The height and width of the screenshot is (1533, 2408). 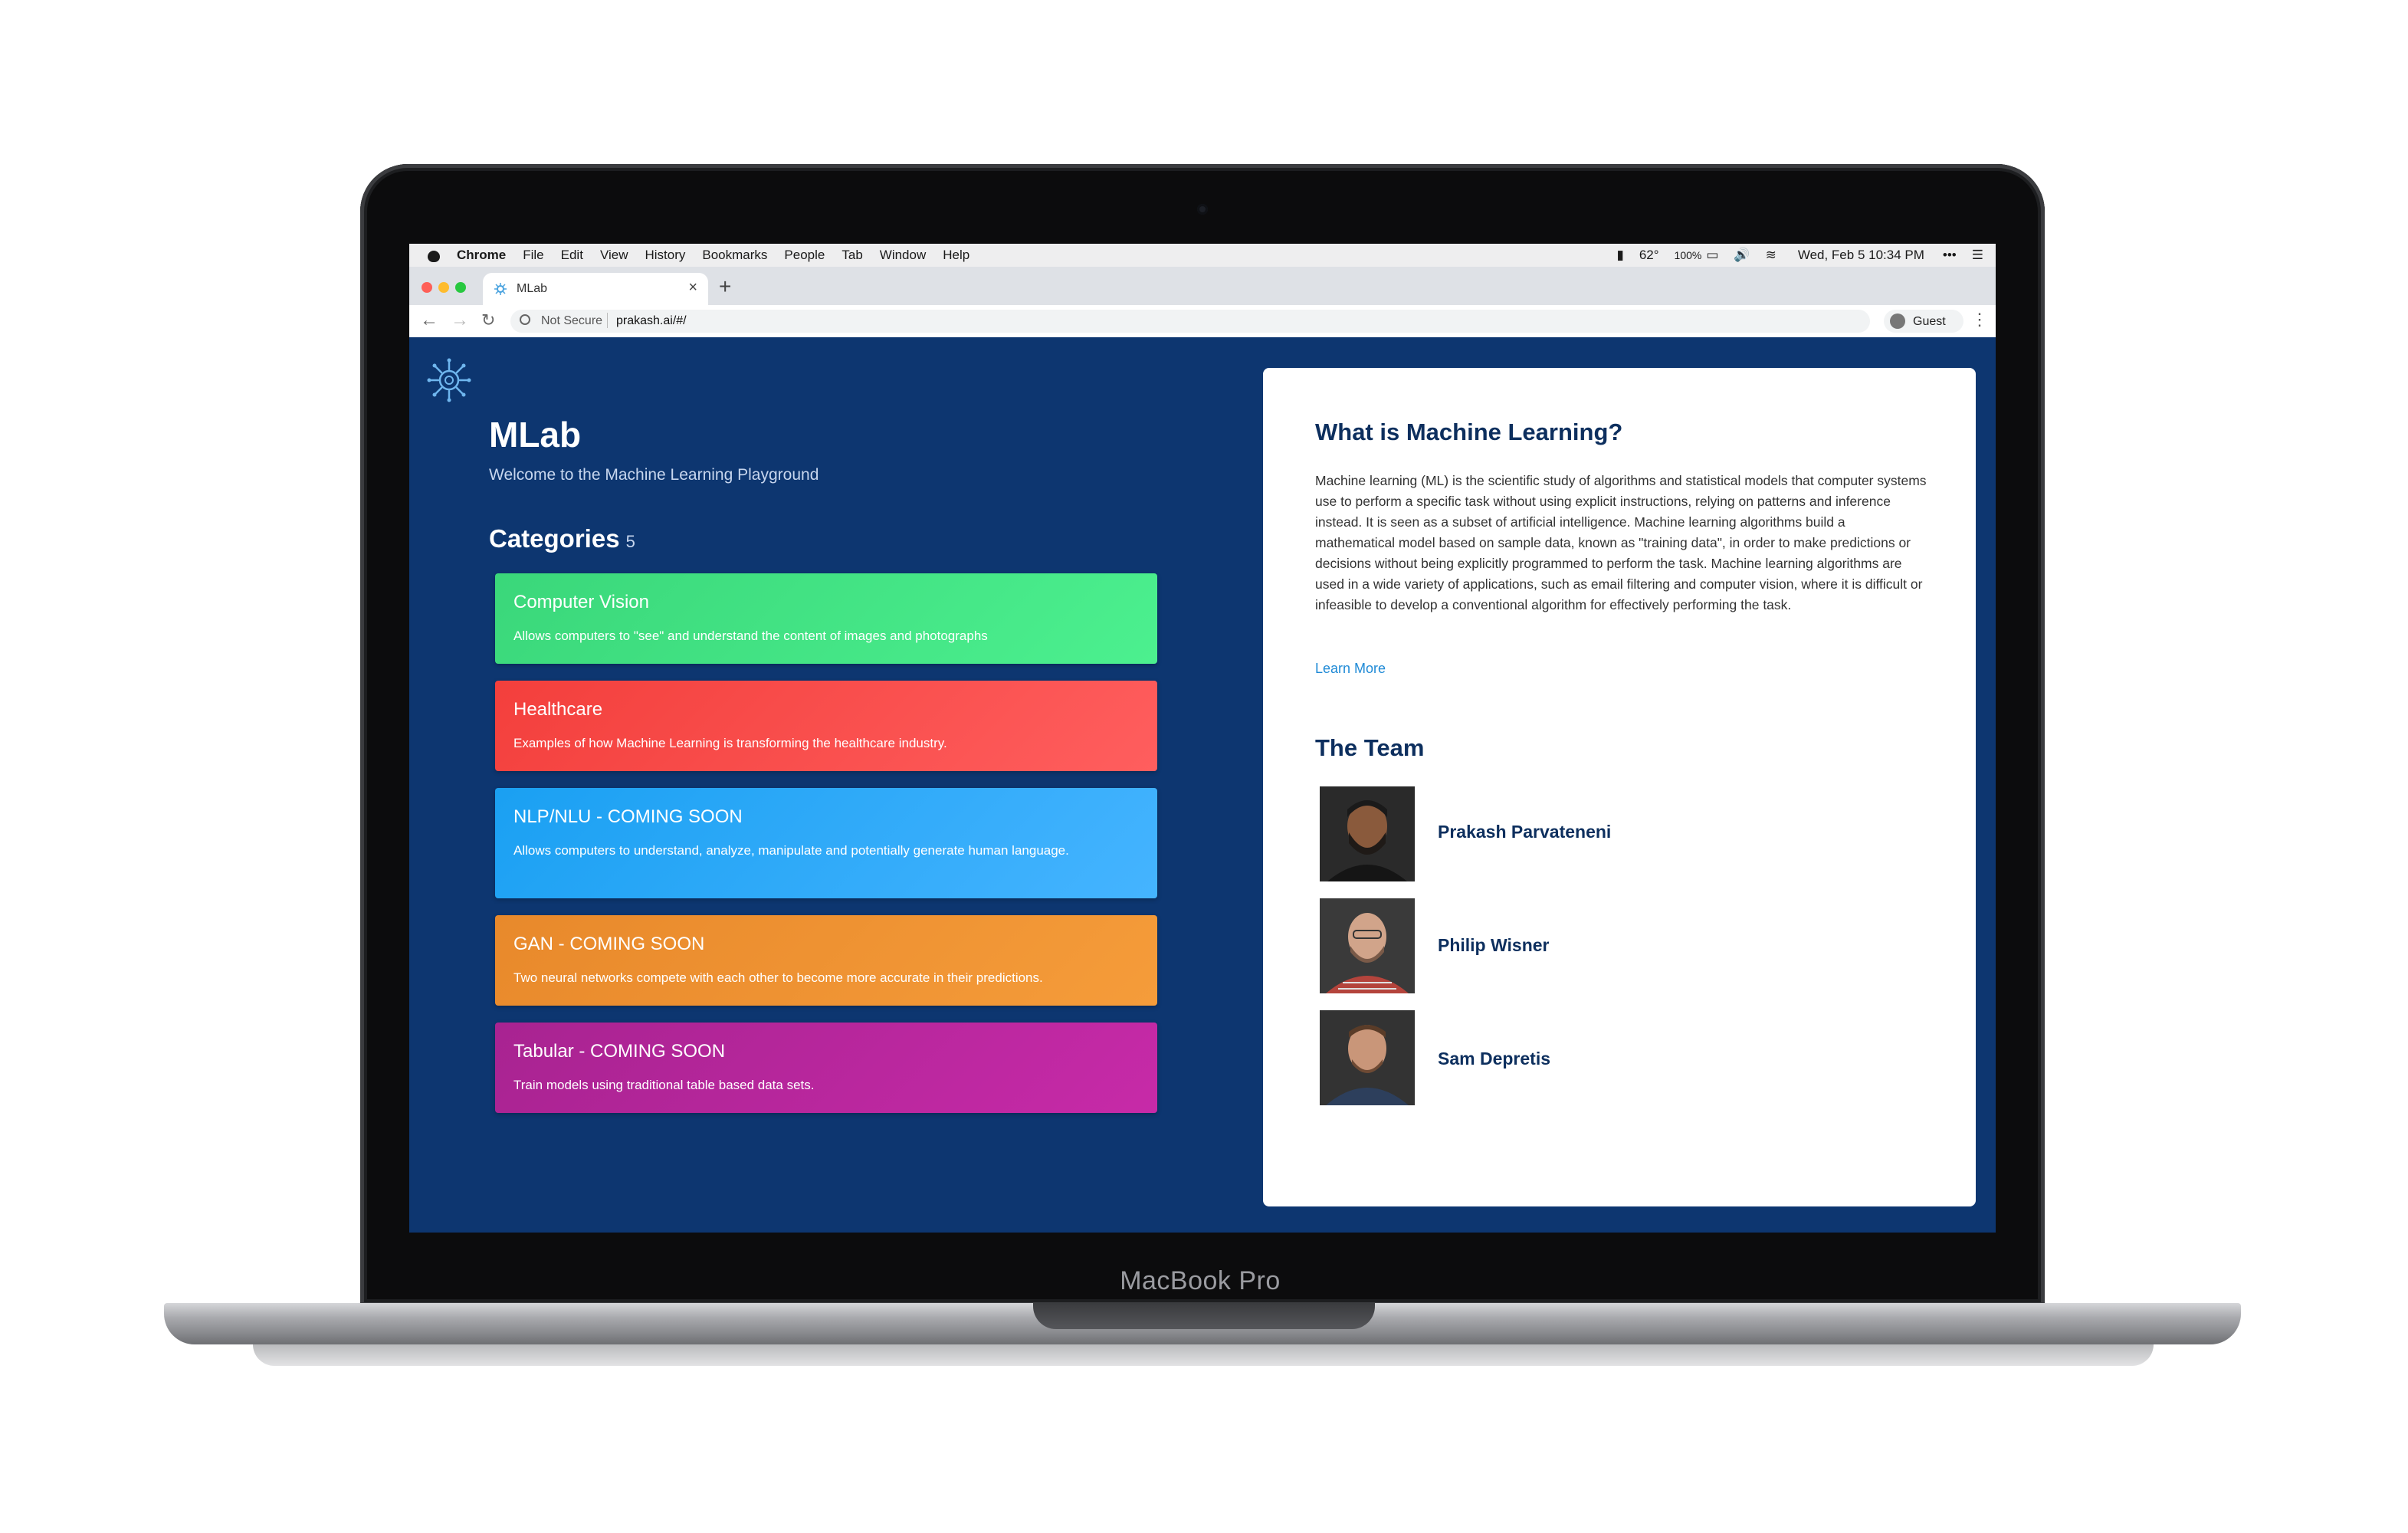 What do you see at coordinates (1977, 255) in the screenshot?
I see `control-center-icon: ☰` at bounding box center [1977, 255].